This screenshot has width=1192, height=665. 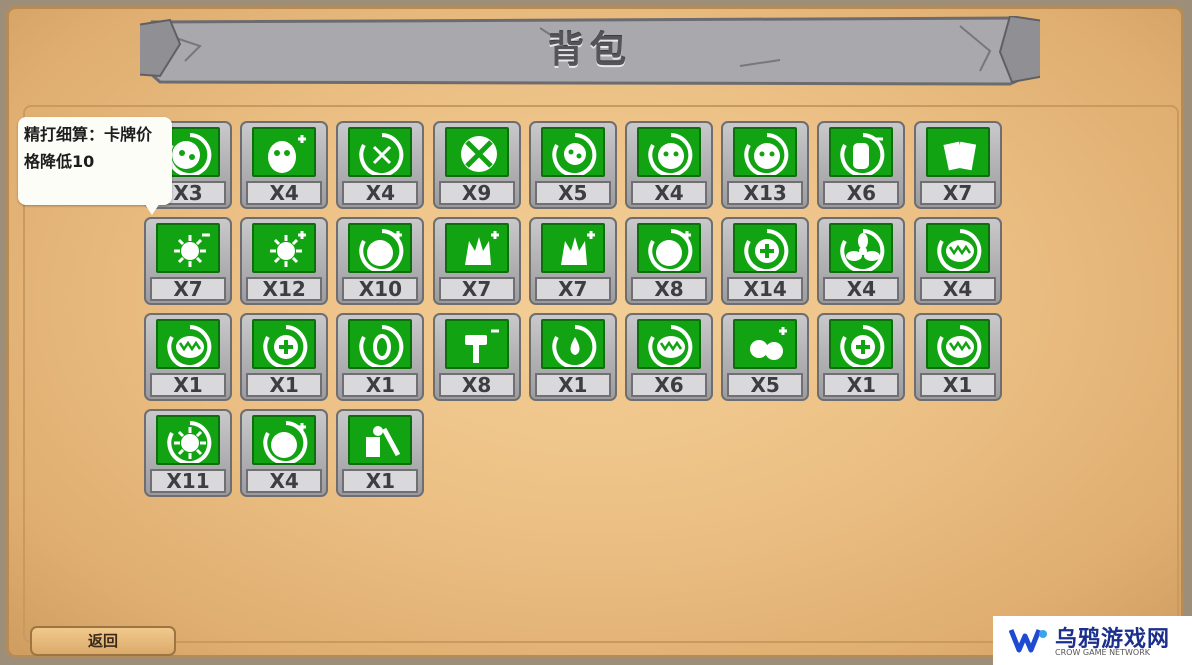 What do you see at coordinates (1092, 640) in the screenshot?
I see `watermark: 乌鸦游戏网 CROW GAME NETWORK` at bounding box center [1092, 640].